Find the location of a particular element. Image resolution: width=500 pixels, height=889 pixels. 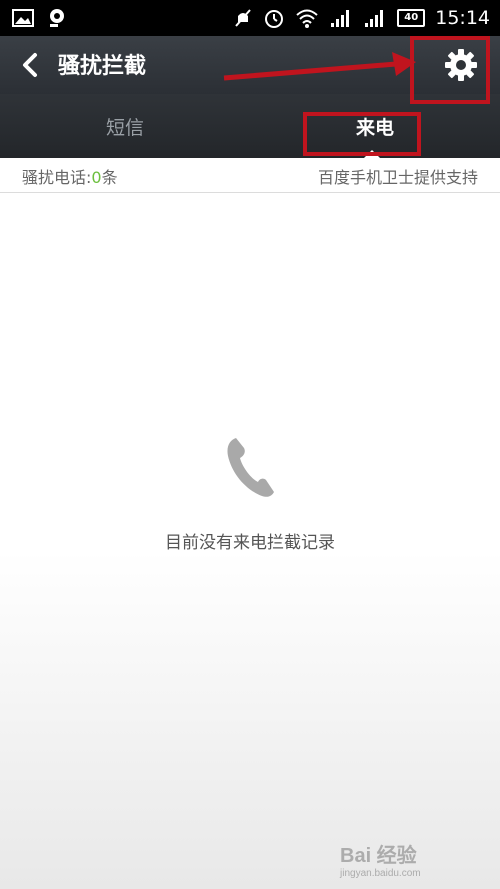

blocked-calls-unit: 条 is located at coordinates (109, 177).